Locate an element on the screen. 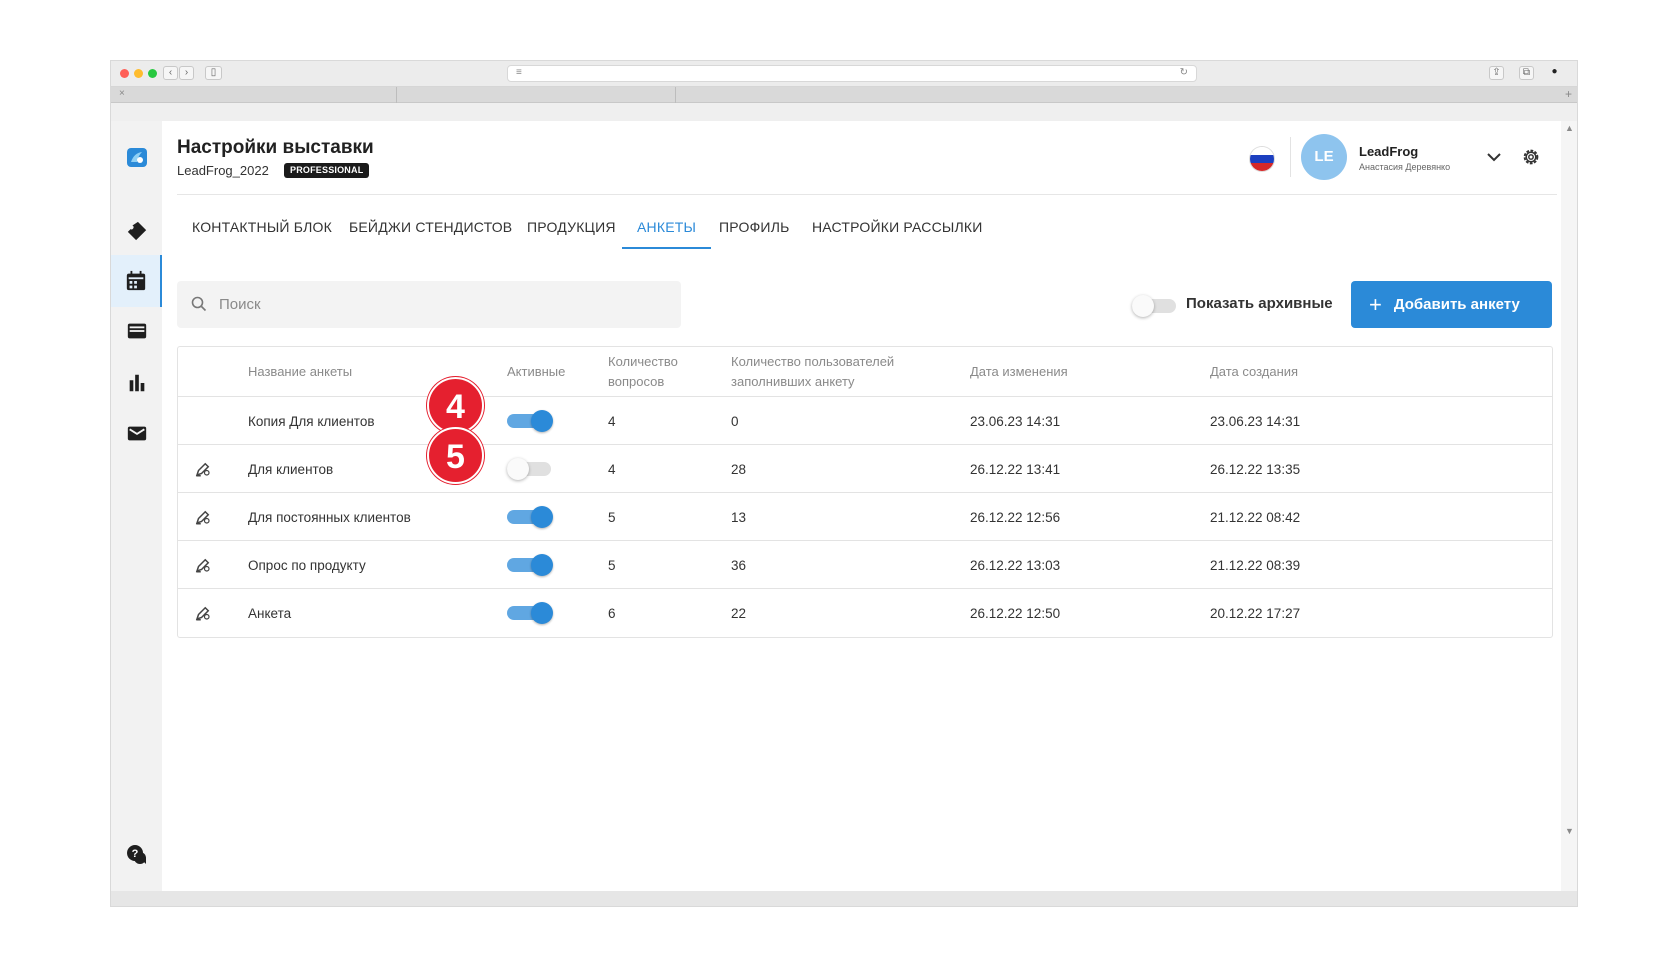 This screenshot has height=960, width=1680. table-row: Анкета 6 22 26.12.22 12:50 20.12.22 17:27 is located at coordinates (865, 613).